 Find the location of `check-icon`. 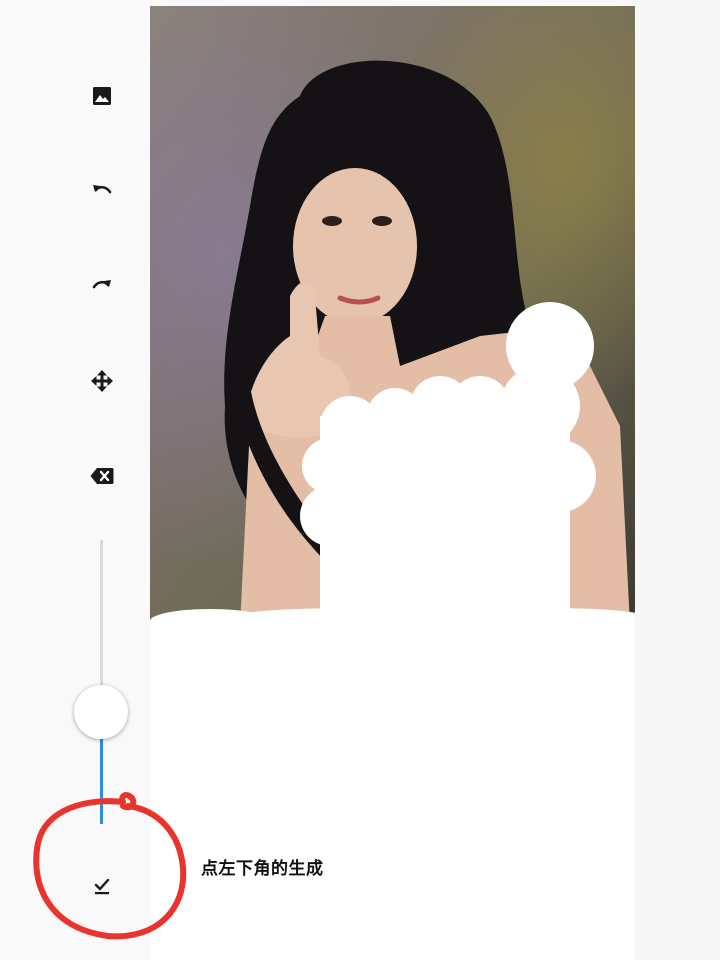

check-icon is located at coordinates (102, 886).